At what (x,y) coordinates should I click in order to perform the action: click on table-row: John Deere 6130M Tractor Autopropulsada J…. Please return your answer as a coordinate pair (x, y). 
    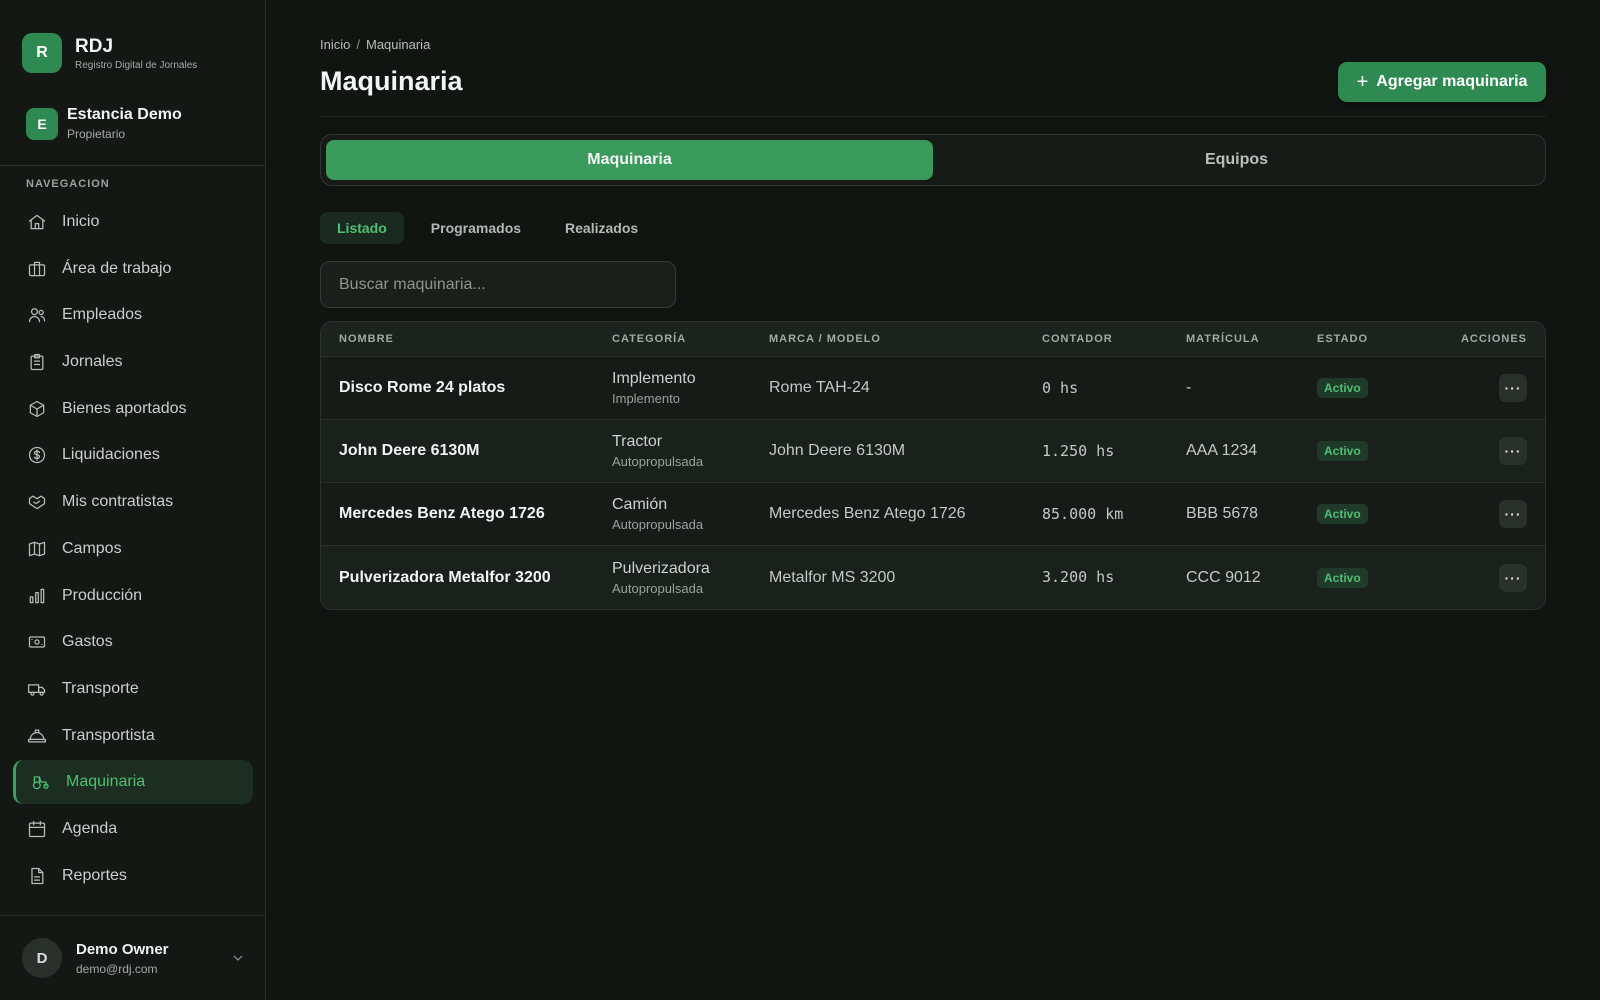
    Looking at the image, I should click on (933, 451).